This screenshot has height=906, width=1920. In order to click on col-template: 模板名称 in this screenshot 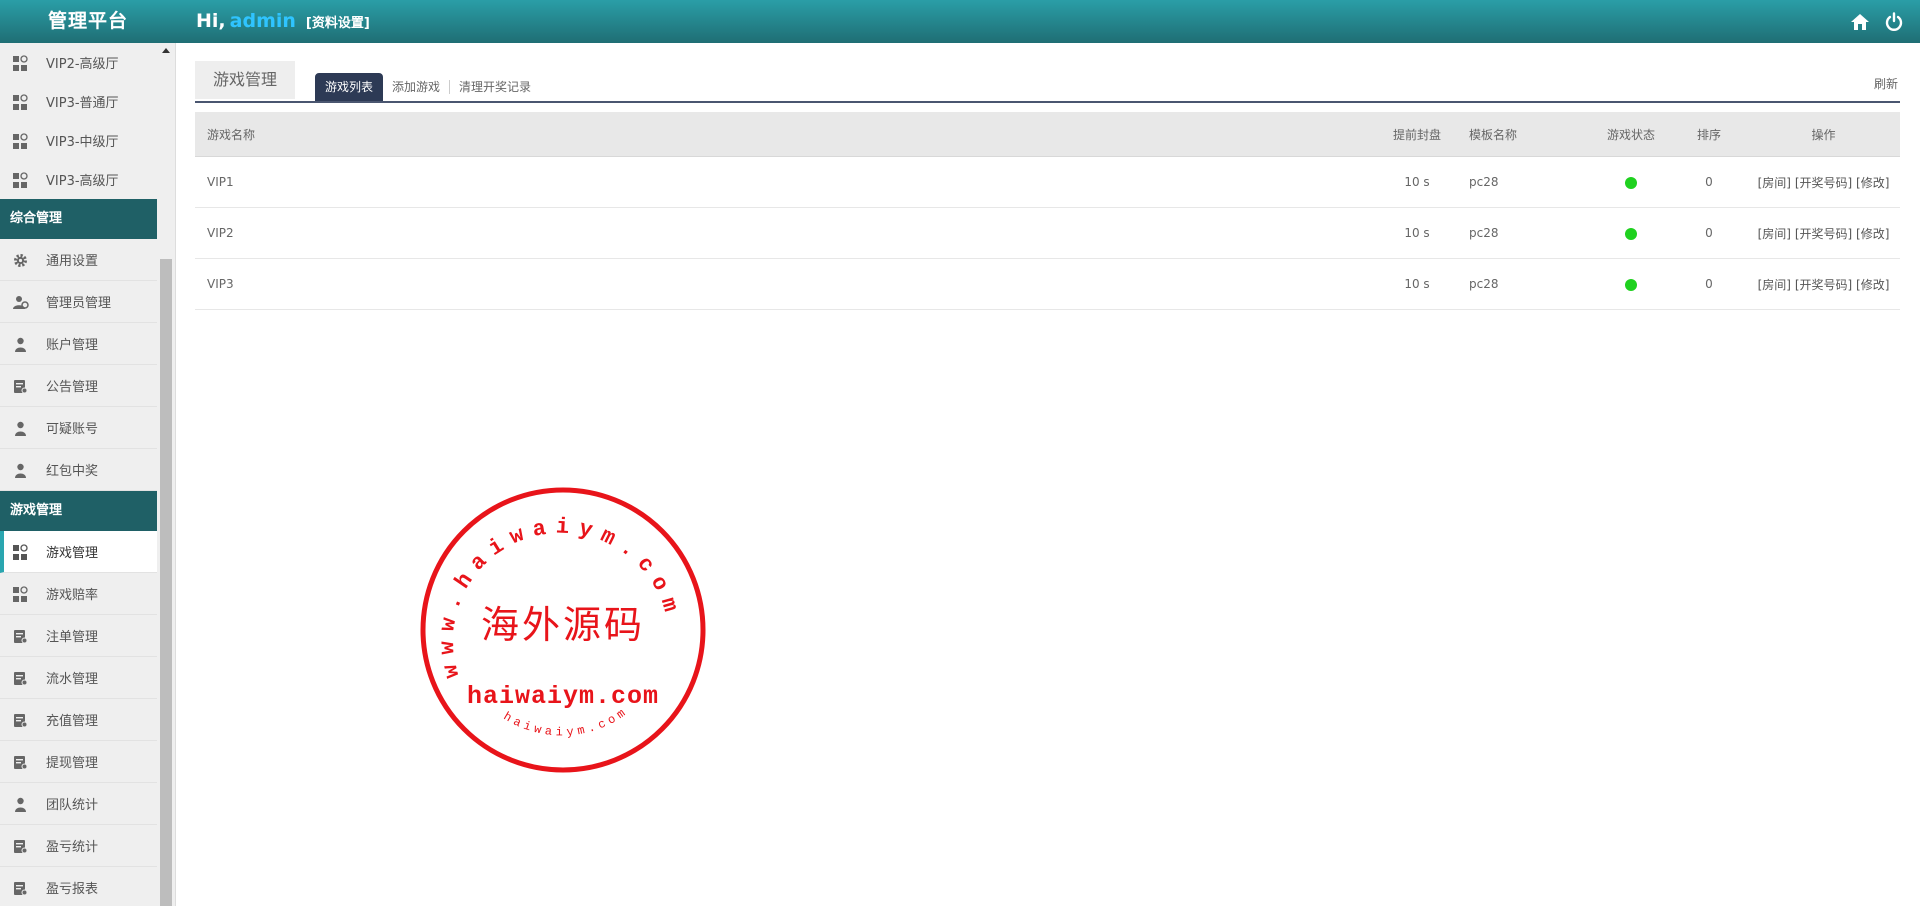, I will do `click(1524, 134)`.